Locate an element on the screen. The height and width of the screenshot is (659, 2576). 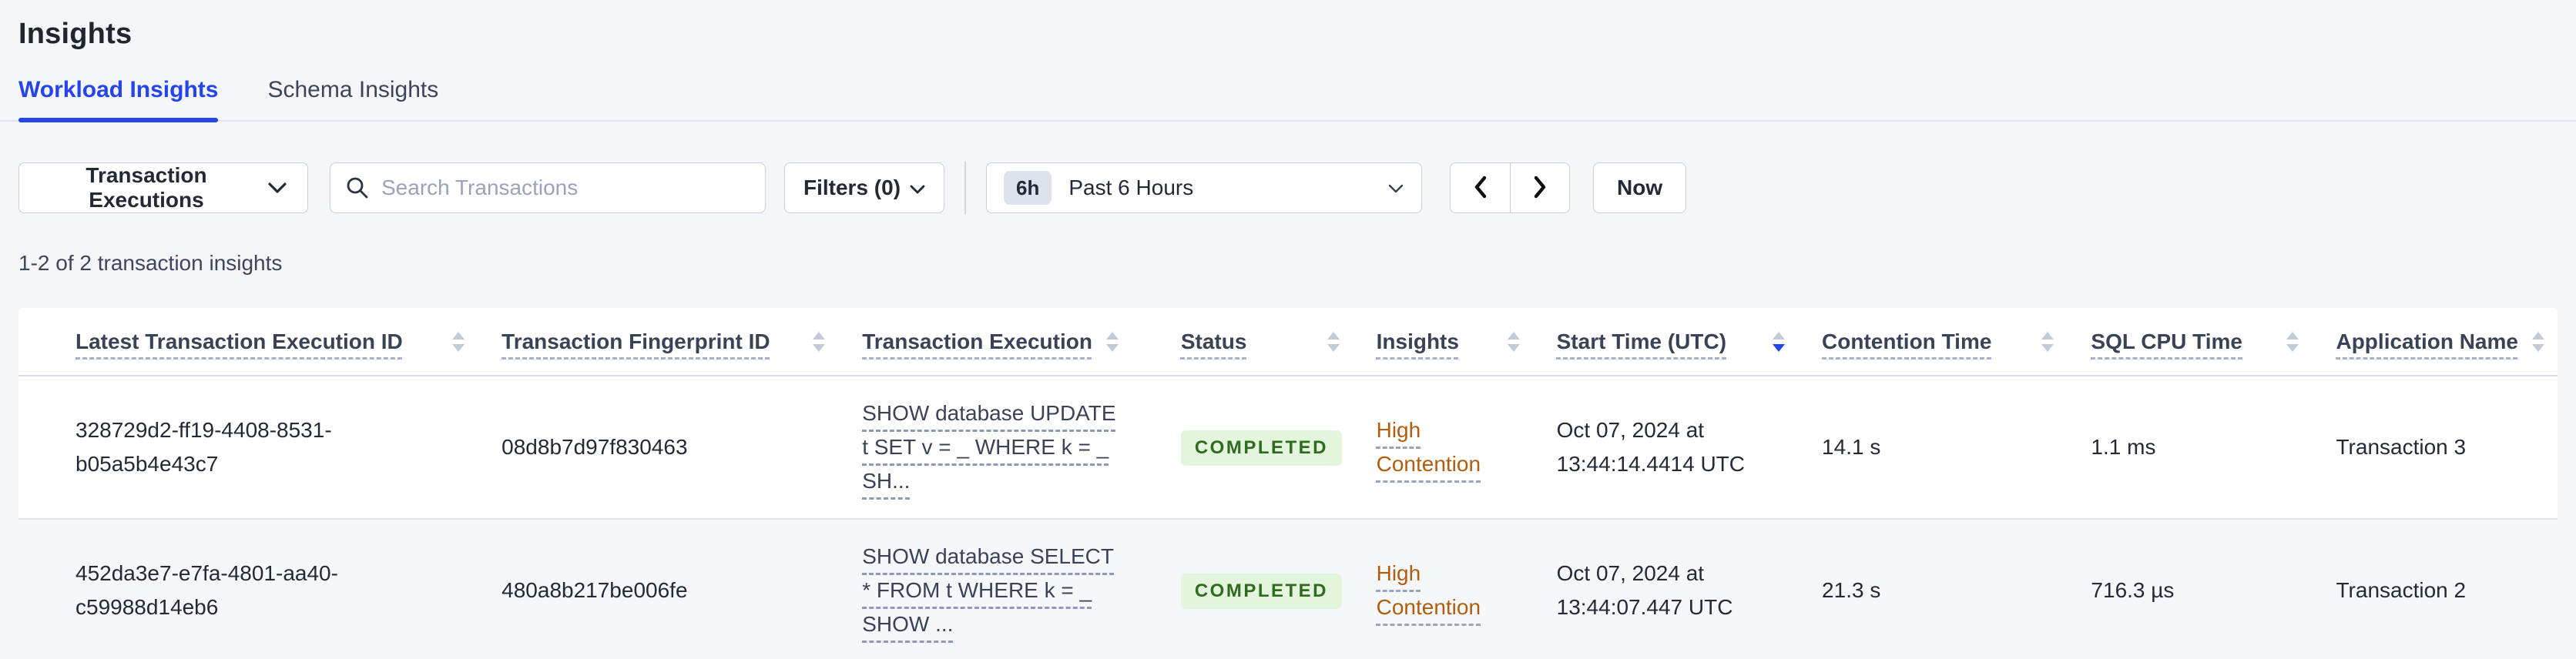
column-header-application-name: Application Name is located at coordinates (2437, 342).